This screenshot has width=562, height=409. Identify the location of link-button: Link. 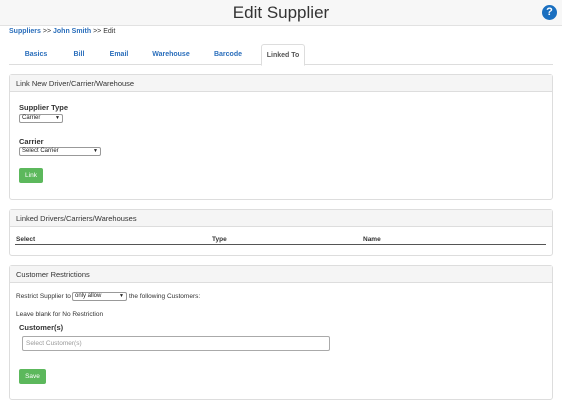
(31, 175).